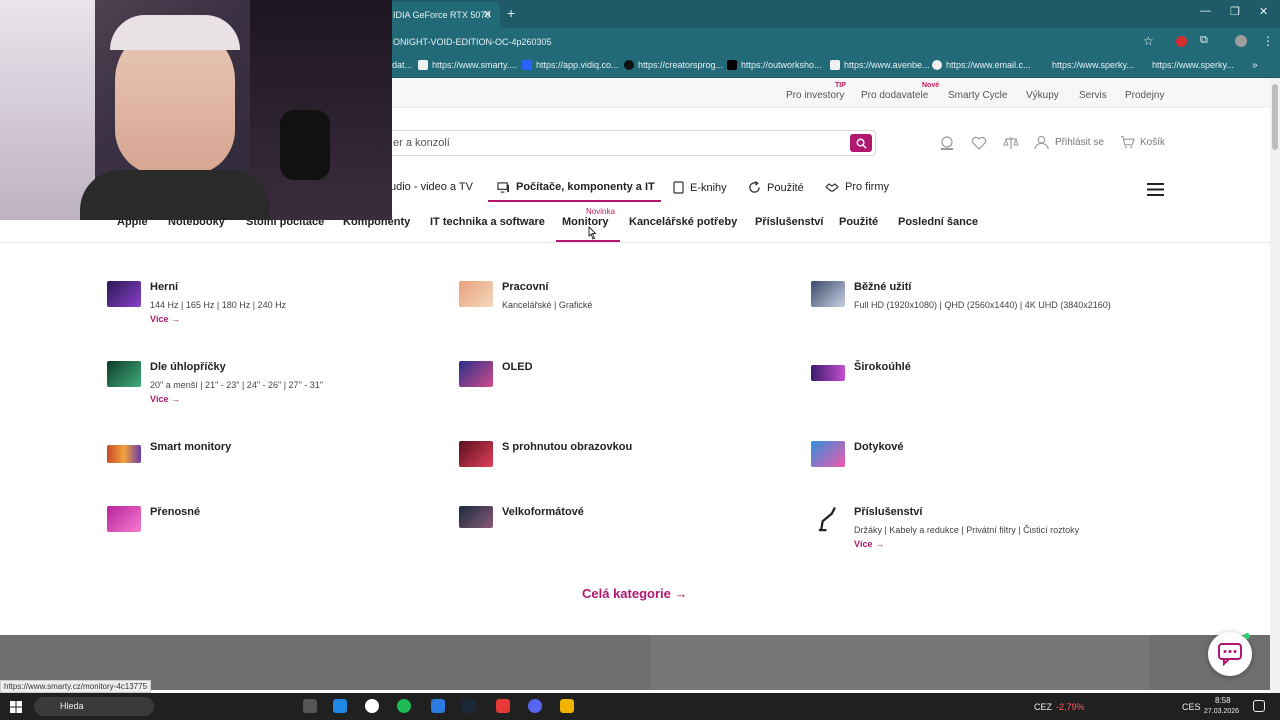 The width and height of the screenshot is (1280, 720). Describe the element at coordinates (1263, 11) in the screenshot. I see `close-window-icon: ✕` at that location.